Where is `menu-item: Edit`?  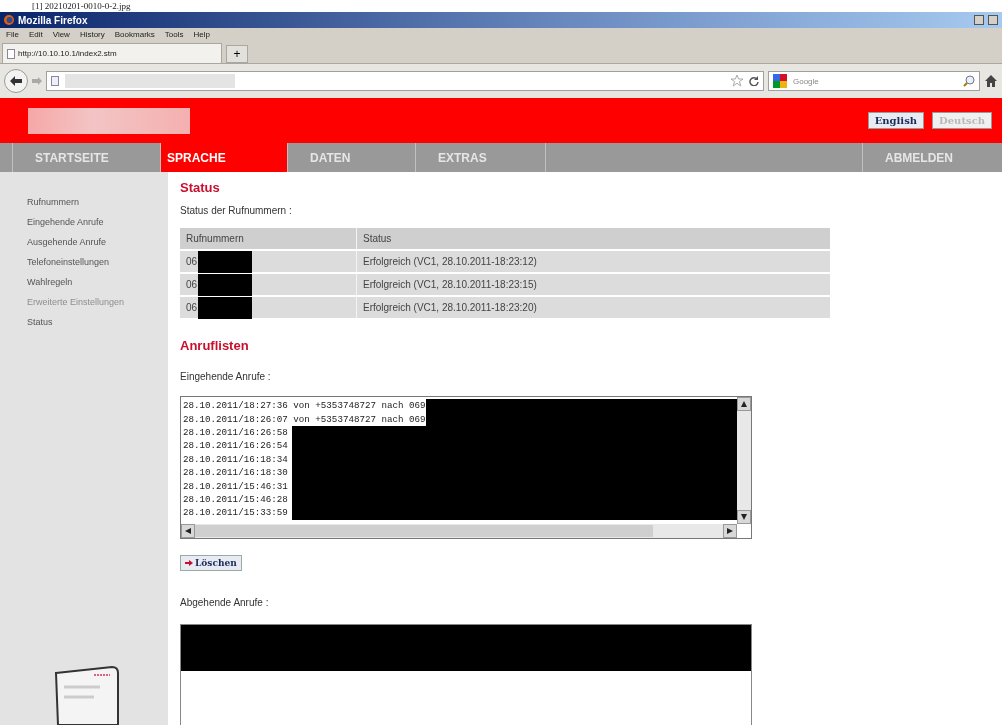 menu-item: Edit is located at coordinates (35, 34).